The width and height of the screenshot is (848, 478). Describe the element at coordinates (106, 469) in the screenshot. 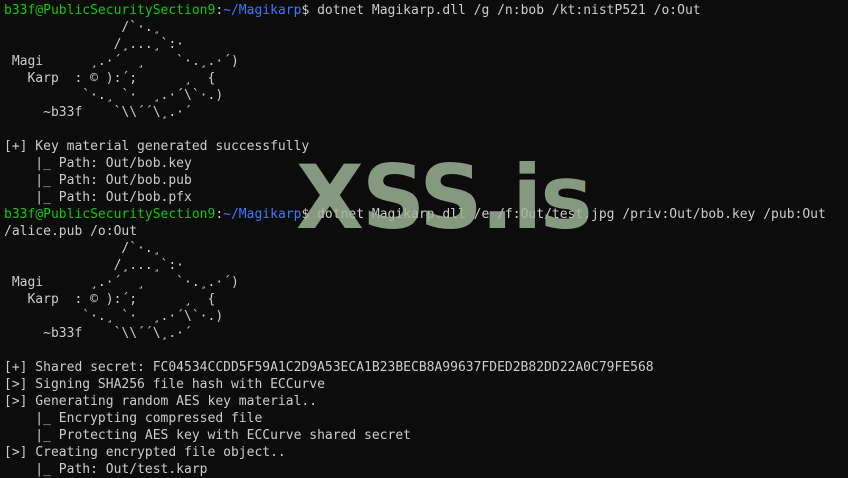

I see `output-line: |_ Path: Out/test.karp` at that location.